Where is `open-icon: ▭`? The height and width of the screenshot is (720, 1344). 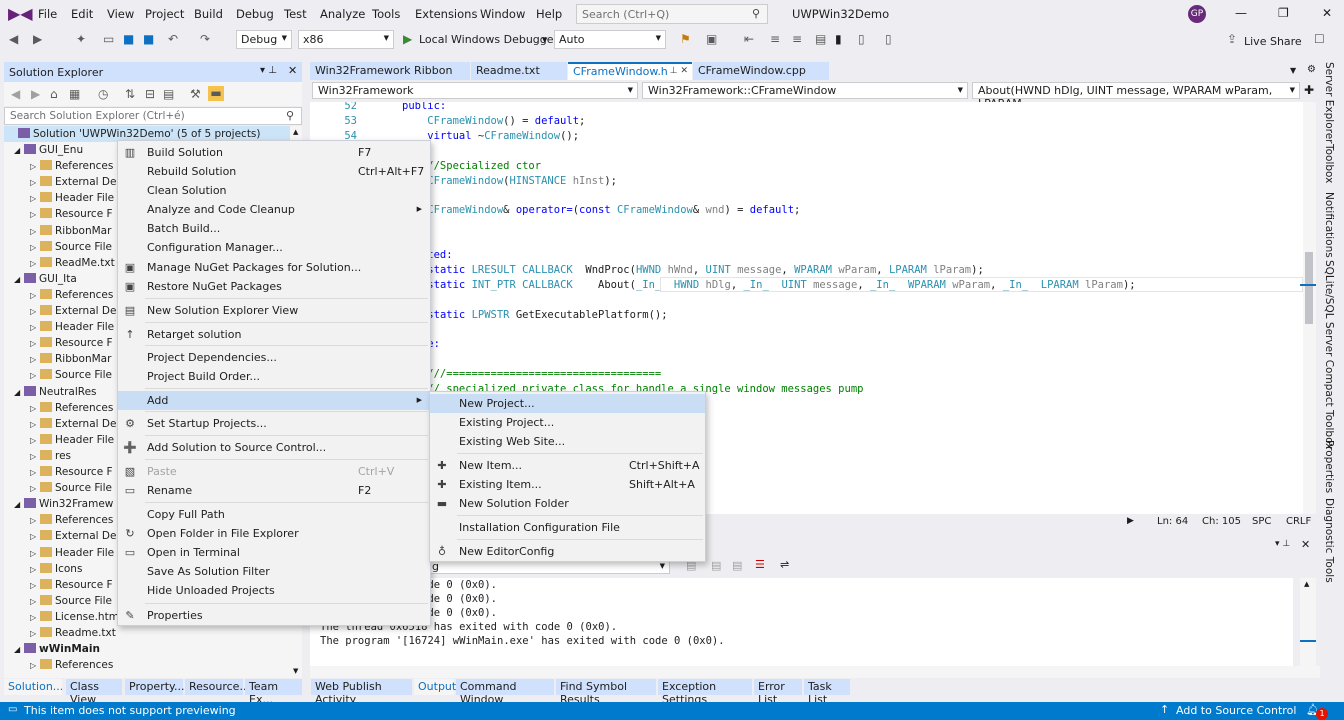 open-icon: ▭ is located at coordinates (108, 39).